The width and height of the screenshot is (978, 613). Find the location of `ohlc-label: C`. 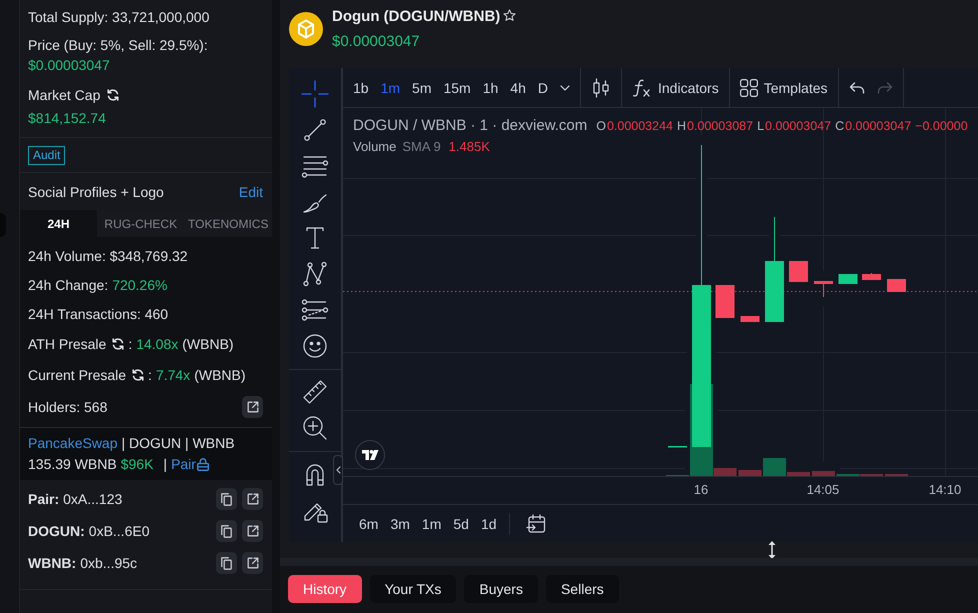

ohlc-label: C is located at coordinates (839, 126).